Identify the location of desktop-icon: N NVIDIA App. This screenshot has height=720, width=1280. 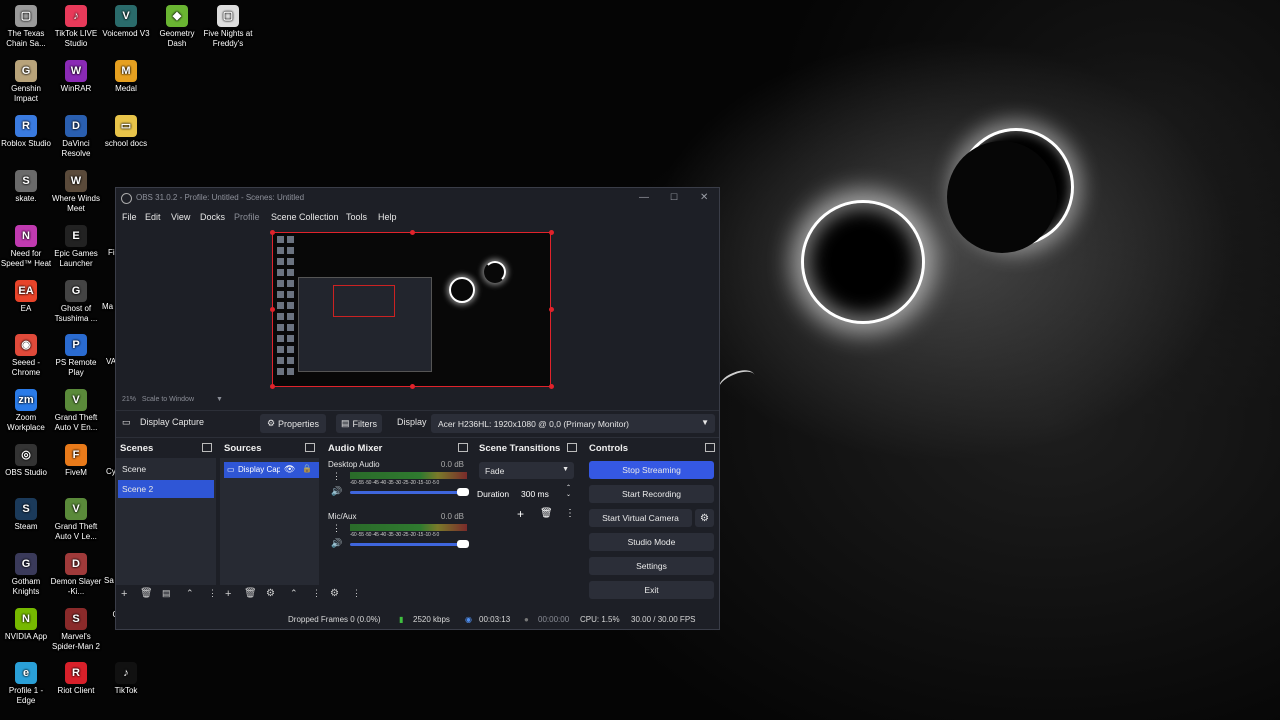
(26, 625).